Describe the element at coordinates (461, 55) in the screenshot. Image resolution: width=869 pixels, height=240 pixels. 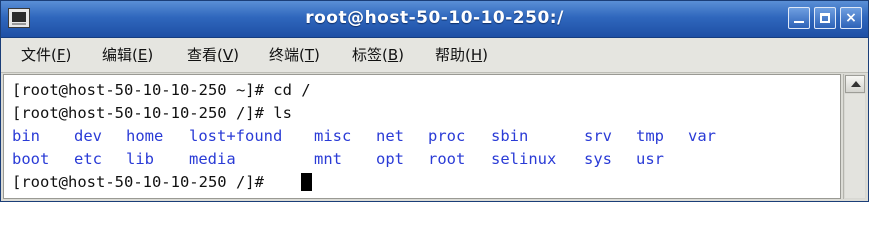
I see `menu-help: 帮助(H)` at that location.